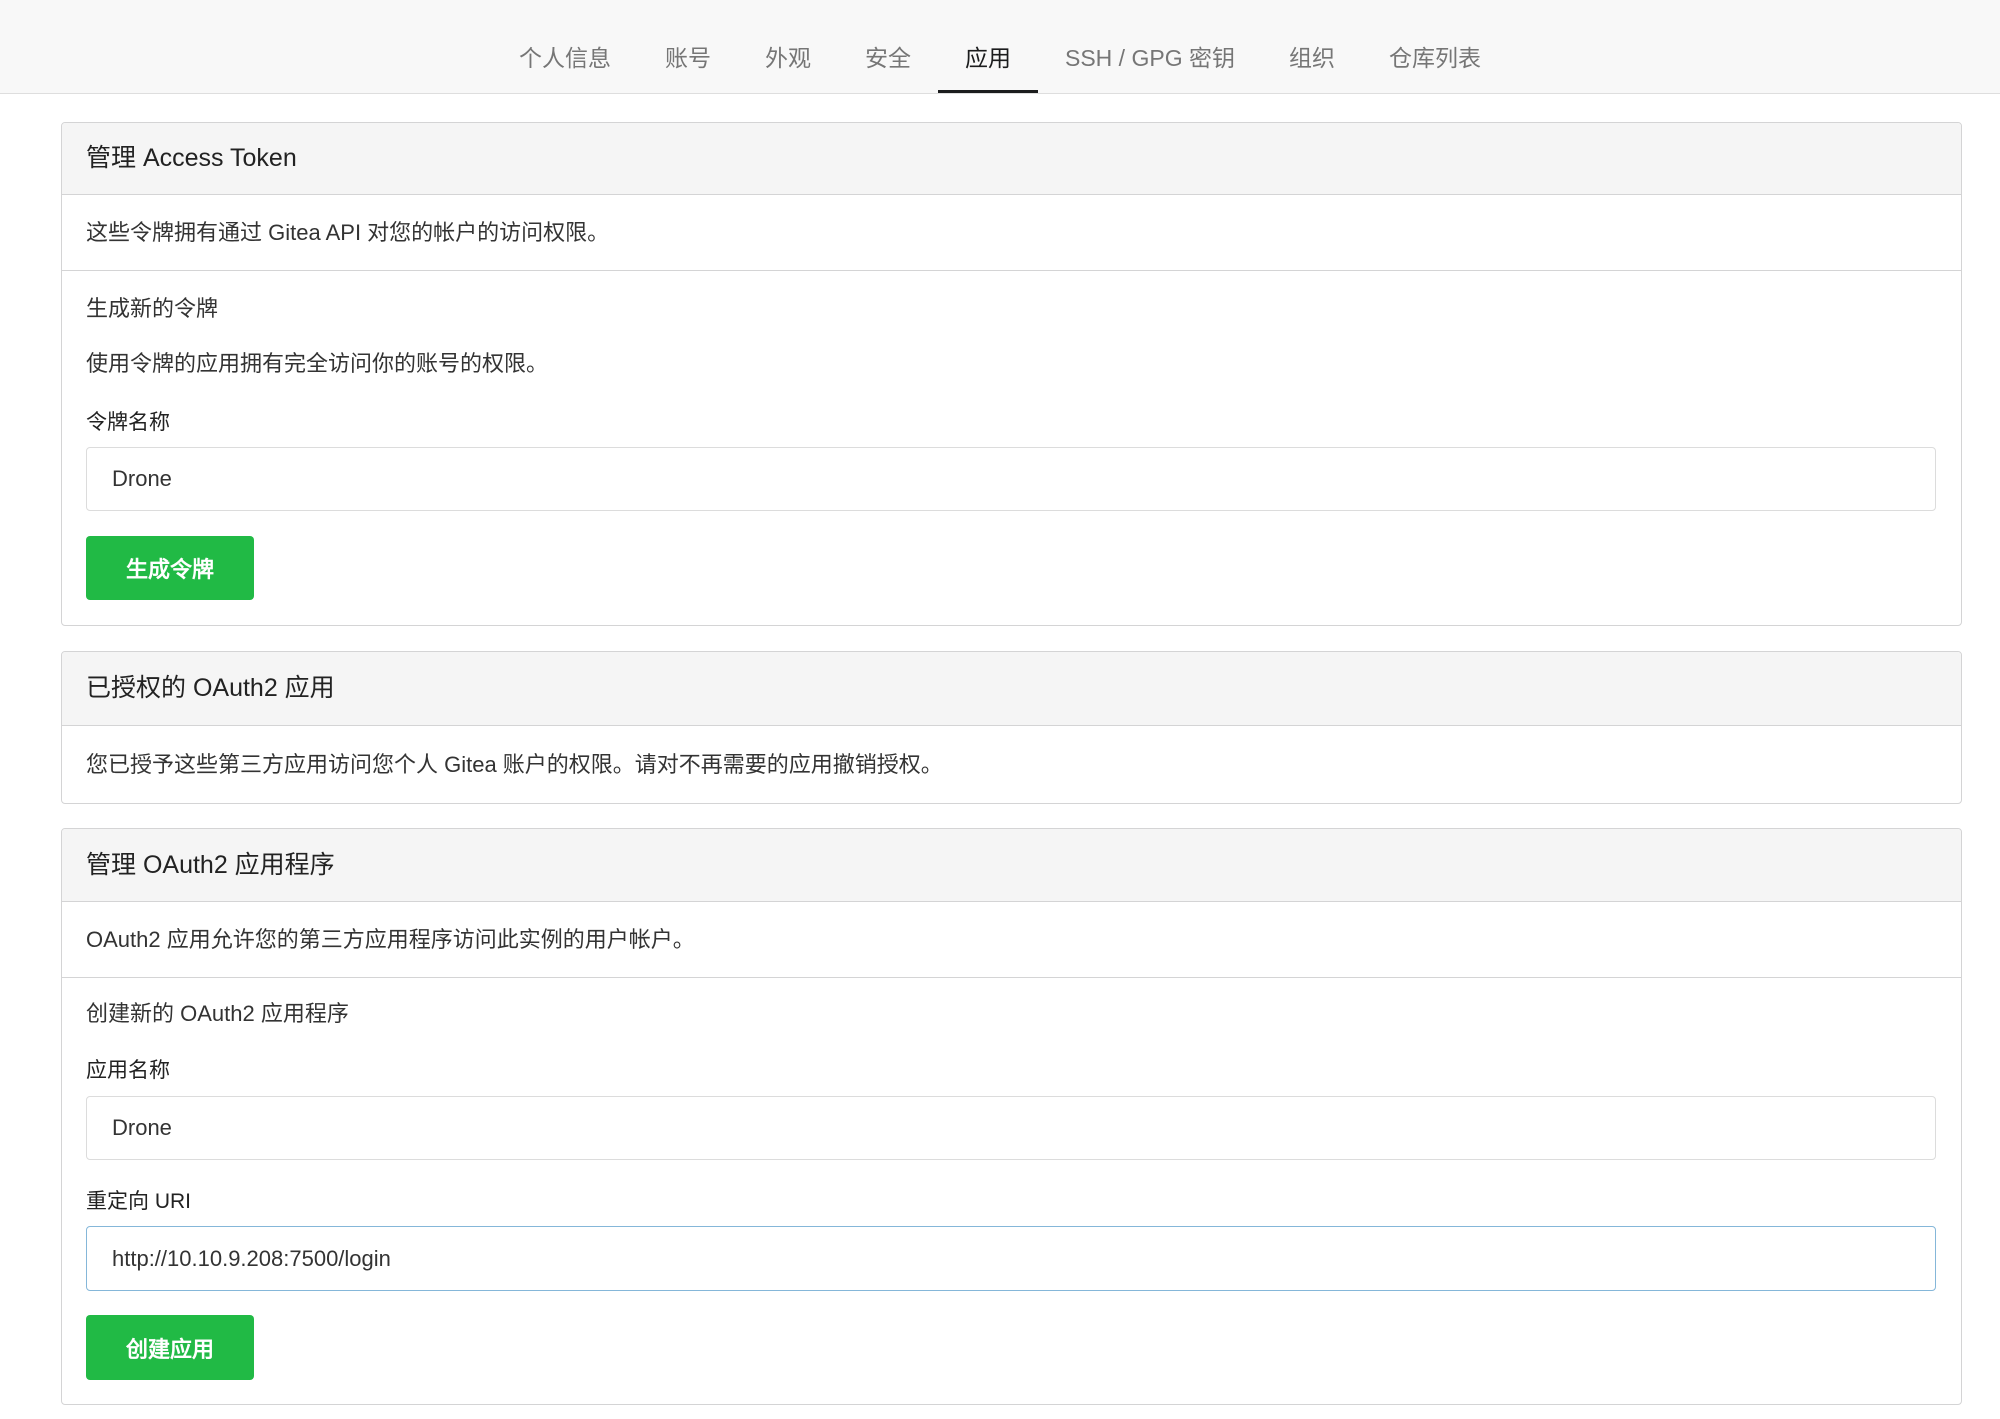  Describe the element at coordinates (1011, 689) in the screenshot. I see `authorized-oauth2-header: 已授权的 OAuth2 应用` at that location.